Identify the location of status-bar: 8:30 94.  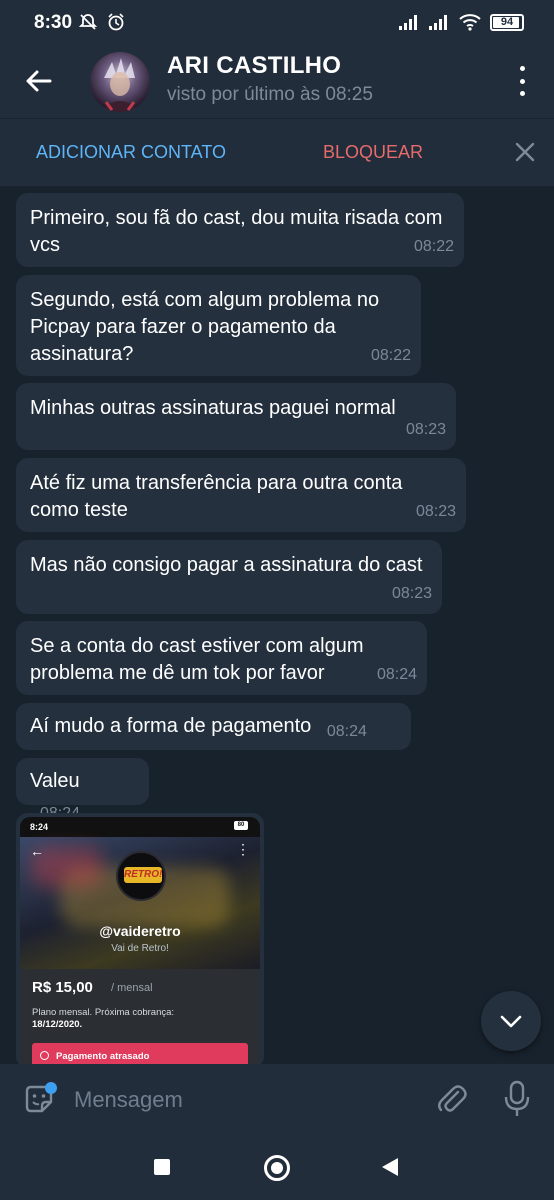
(277, 22).